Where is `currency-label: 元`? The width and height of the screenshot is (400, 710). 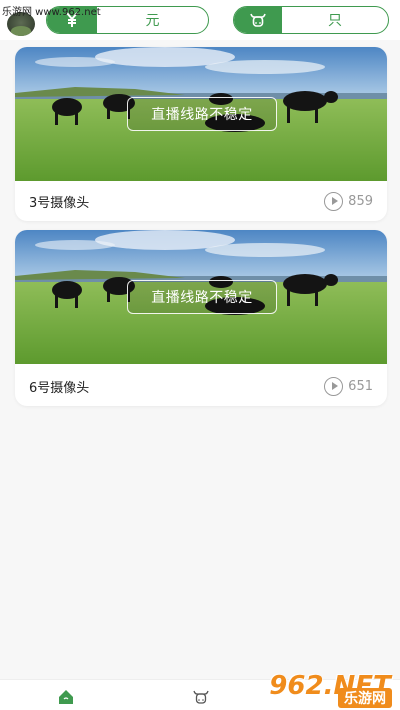
currency-label: 元 is located at coordinates (152, 20).